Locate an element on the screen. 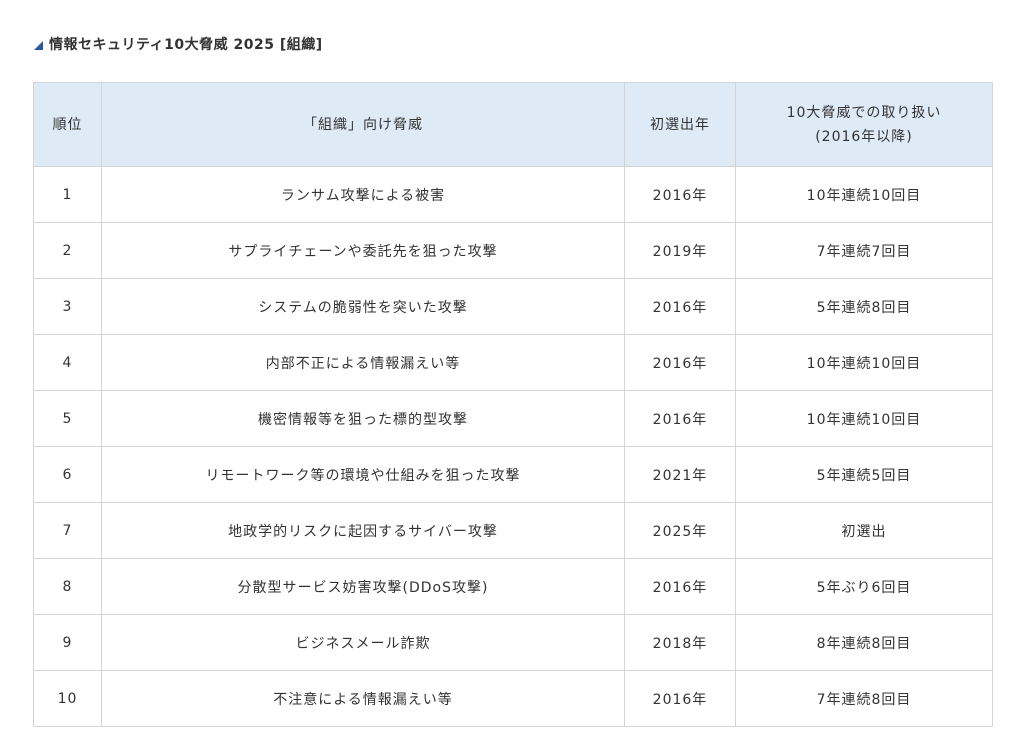 The height and width of the screenshot is (755, 1024). cell-rank: 3 is located at coordinates (67, 306).